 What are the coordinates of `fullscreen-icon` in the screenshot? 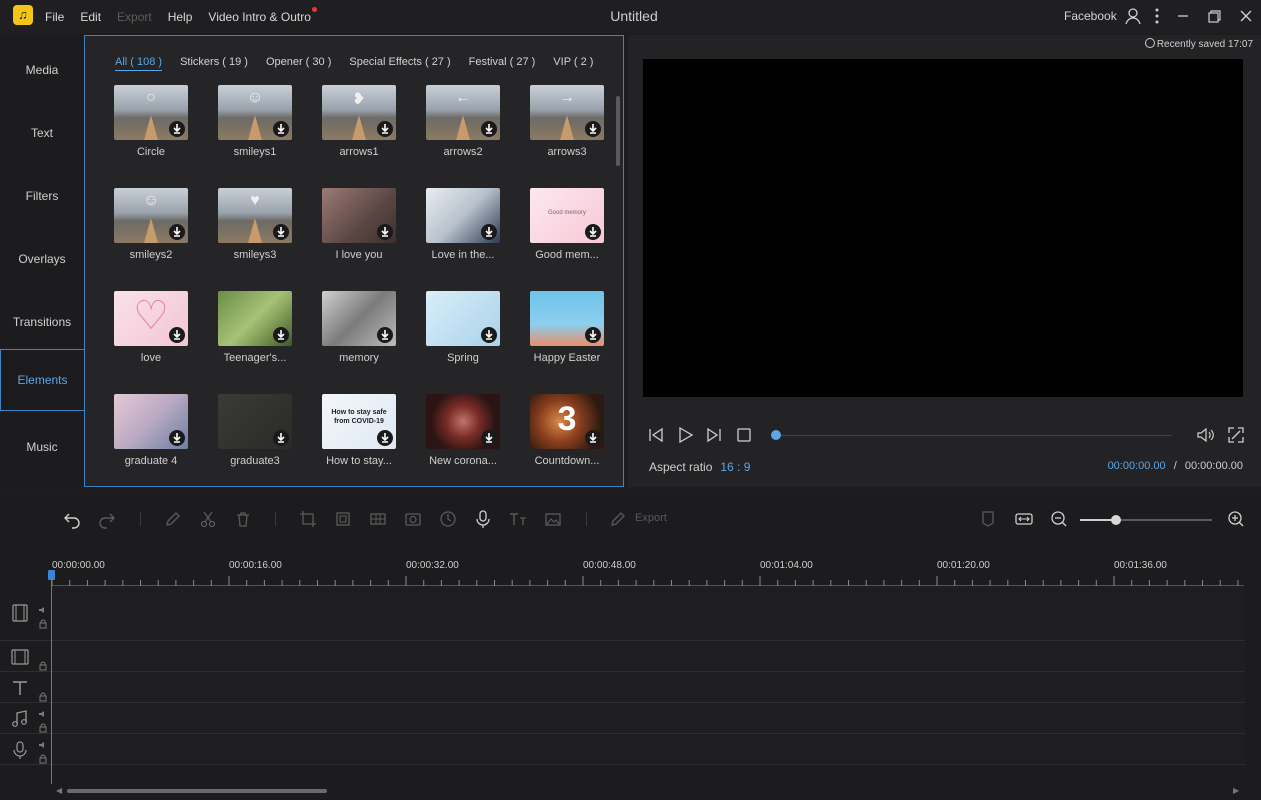 It's located at (1236, 435).